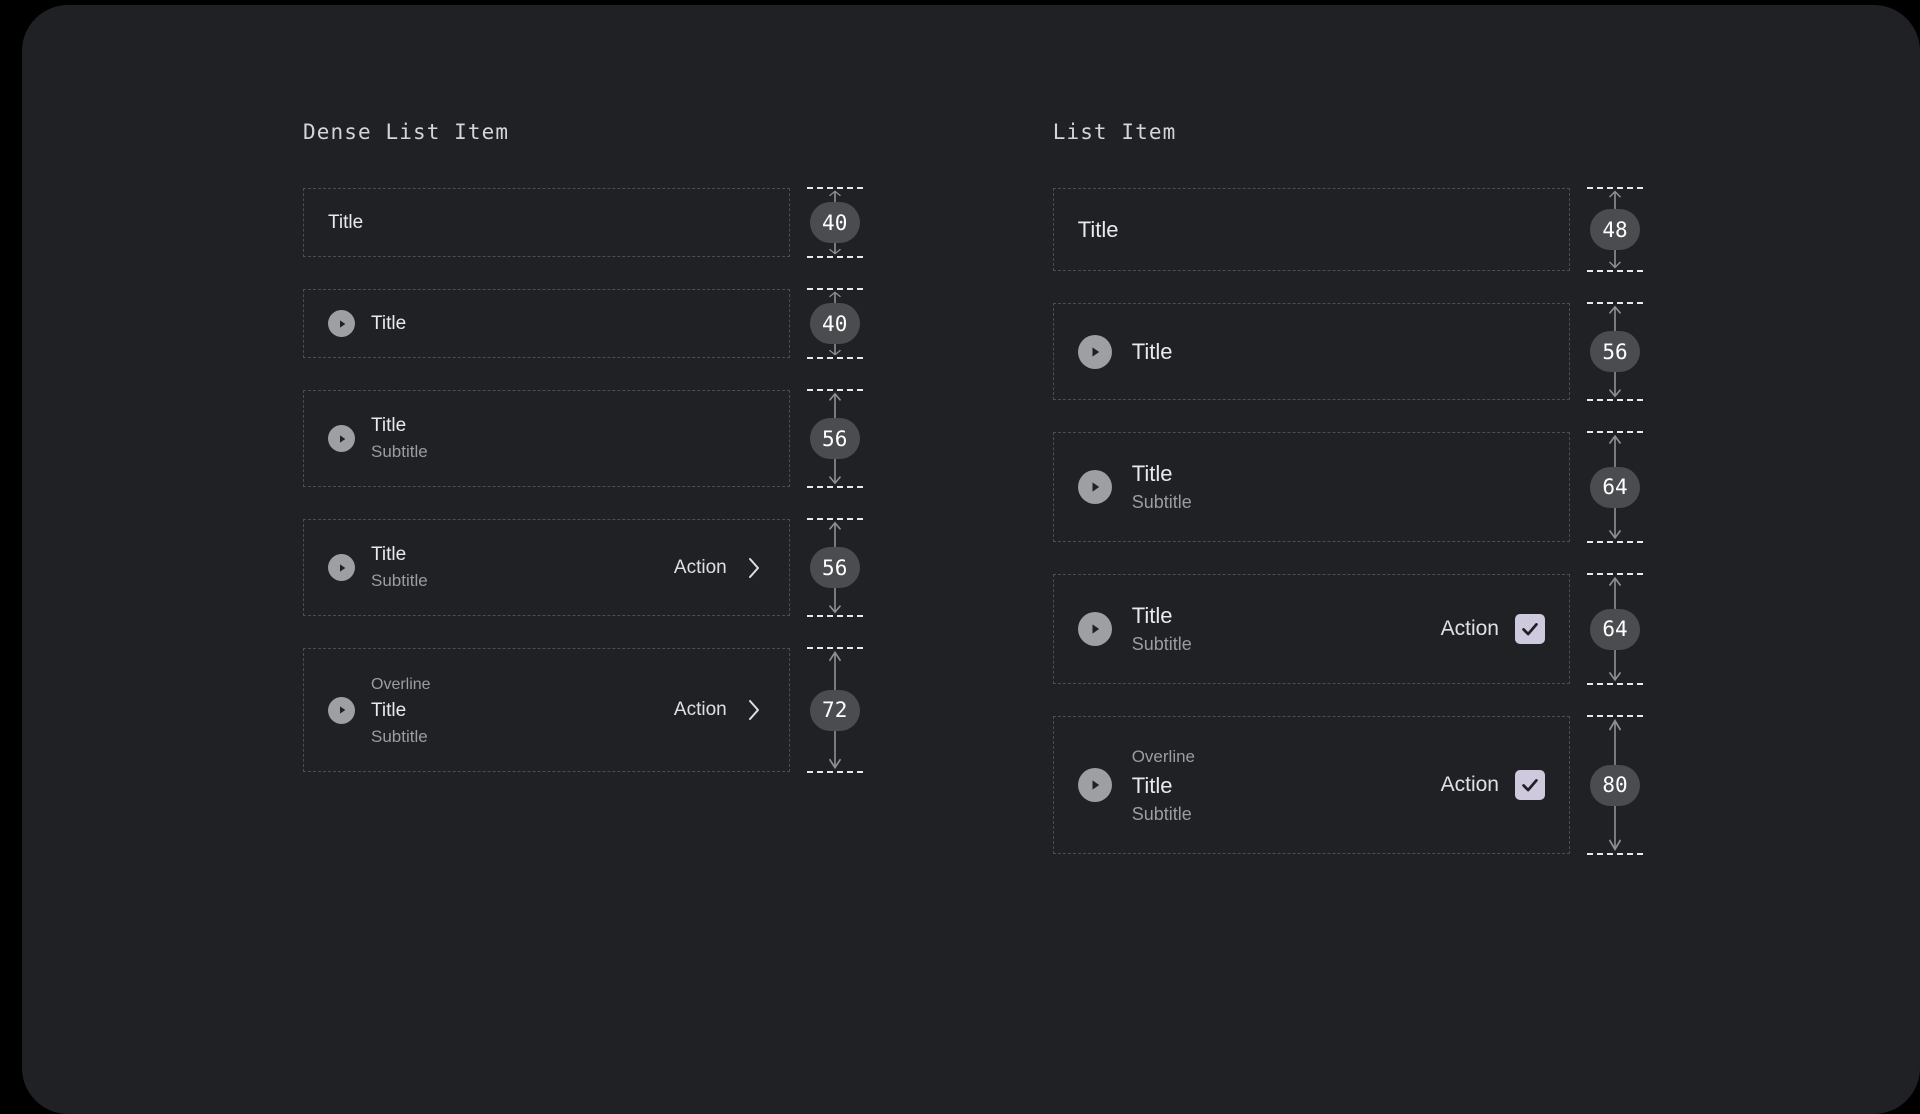 Image resolution: width=1920 pixels, height=1114 pixels. I want to click on list-item-content: Overline Title Subtitle Action, so click(546, 710).